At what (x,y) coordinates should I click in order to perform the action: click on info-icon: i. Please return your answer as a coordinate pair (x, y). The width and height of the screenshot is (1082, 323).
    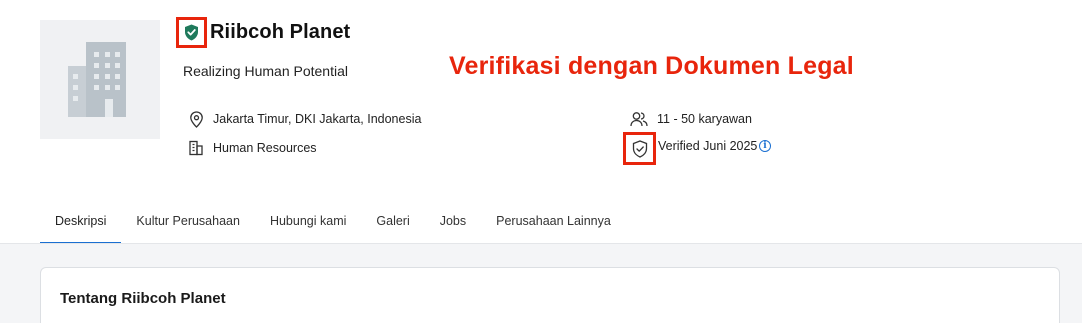
    Looking at the image, I should click on (765, 146).